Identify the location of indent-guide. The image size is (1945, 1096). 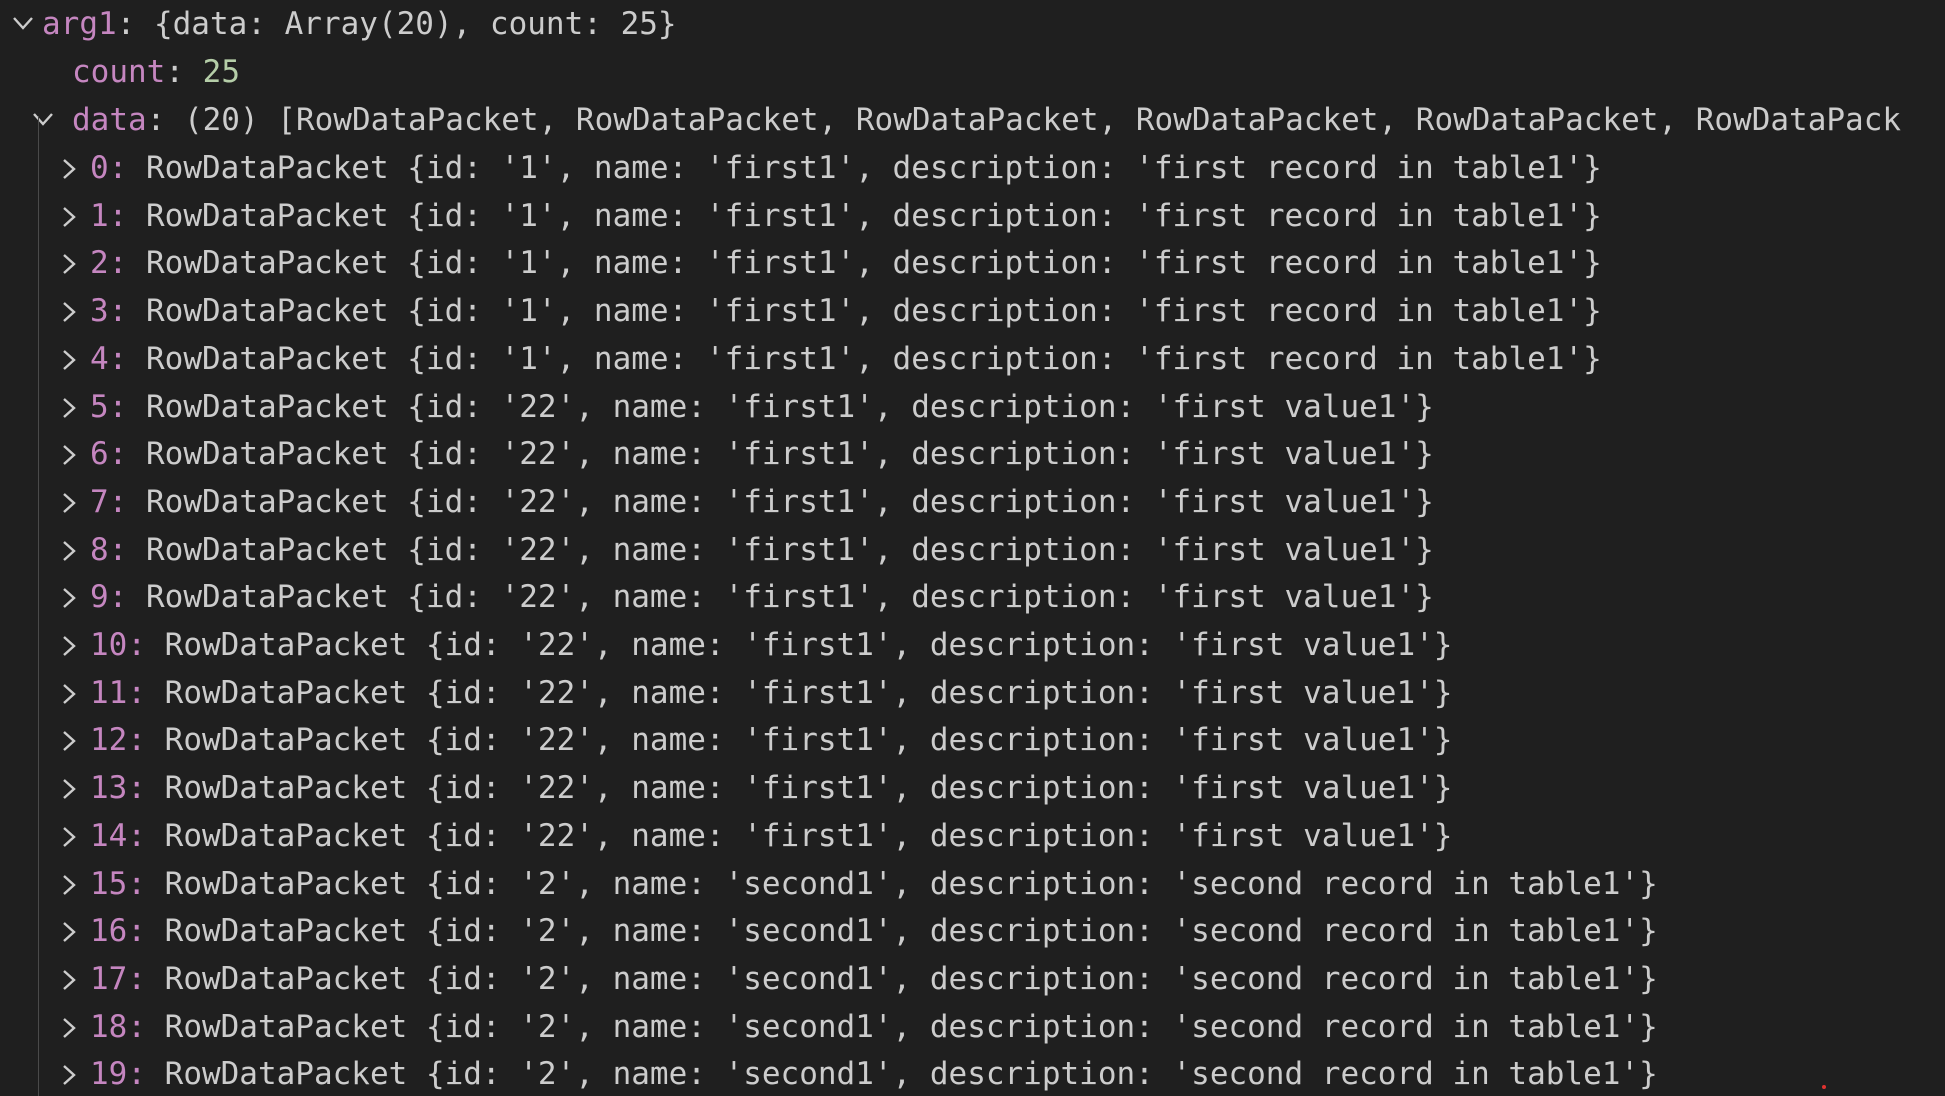
(38, 606).